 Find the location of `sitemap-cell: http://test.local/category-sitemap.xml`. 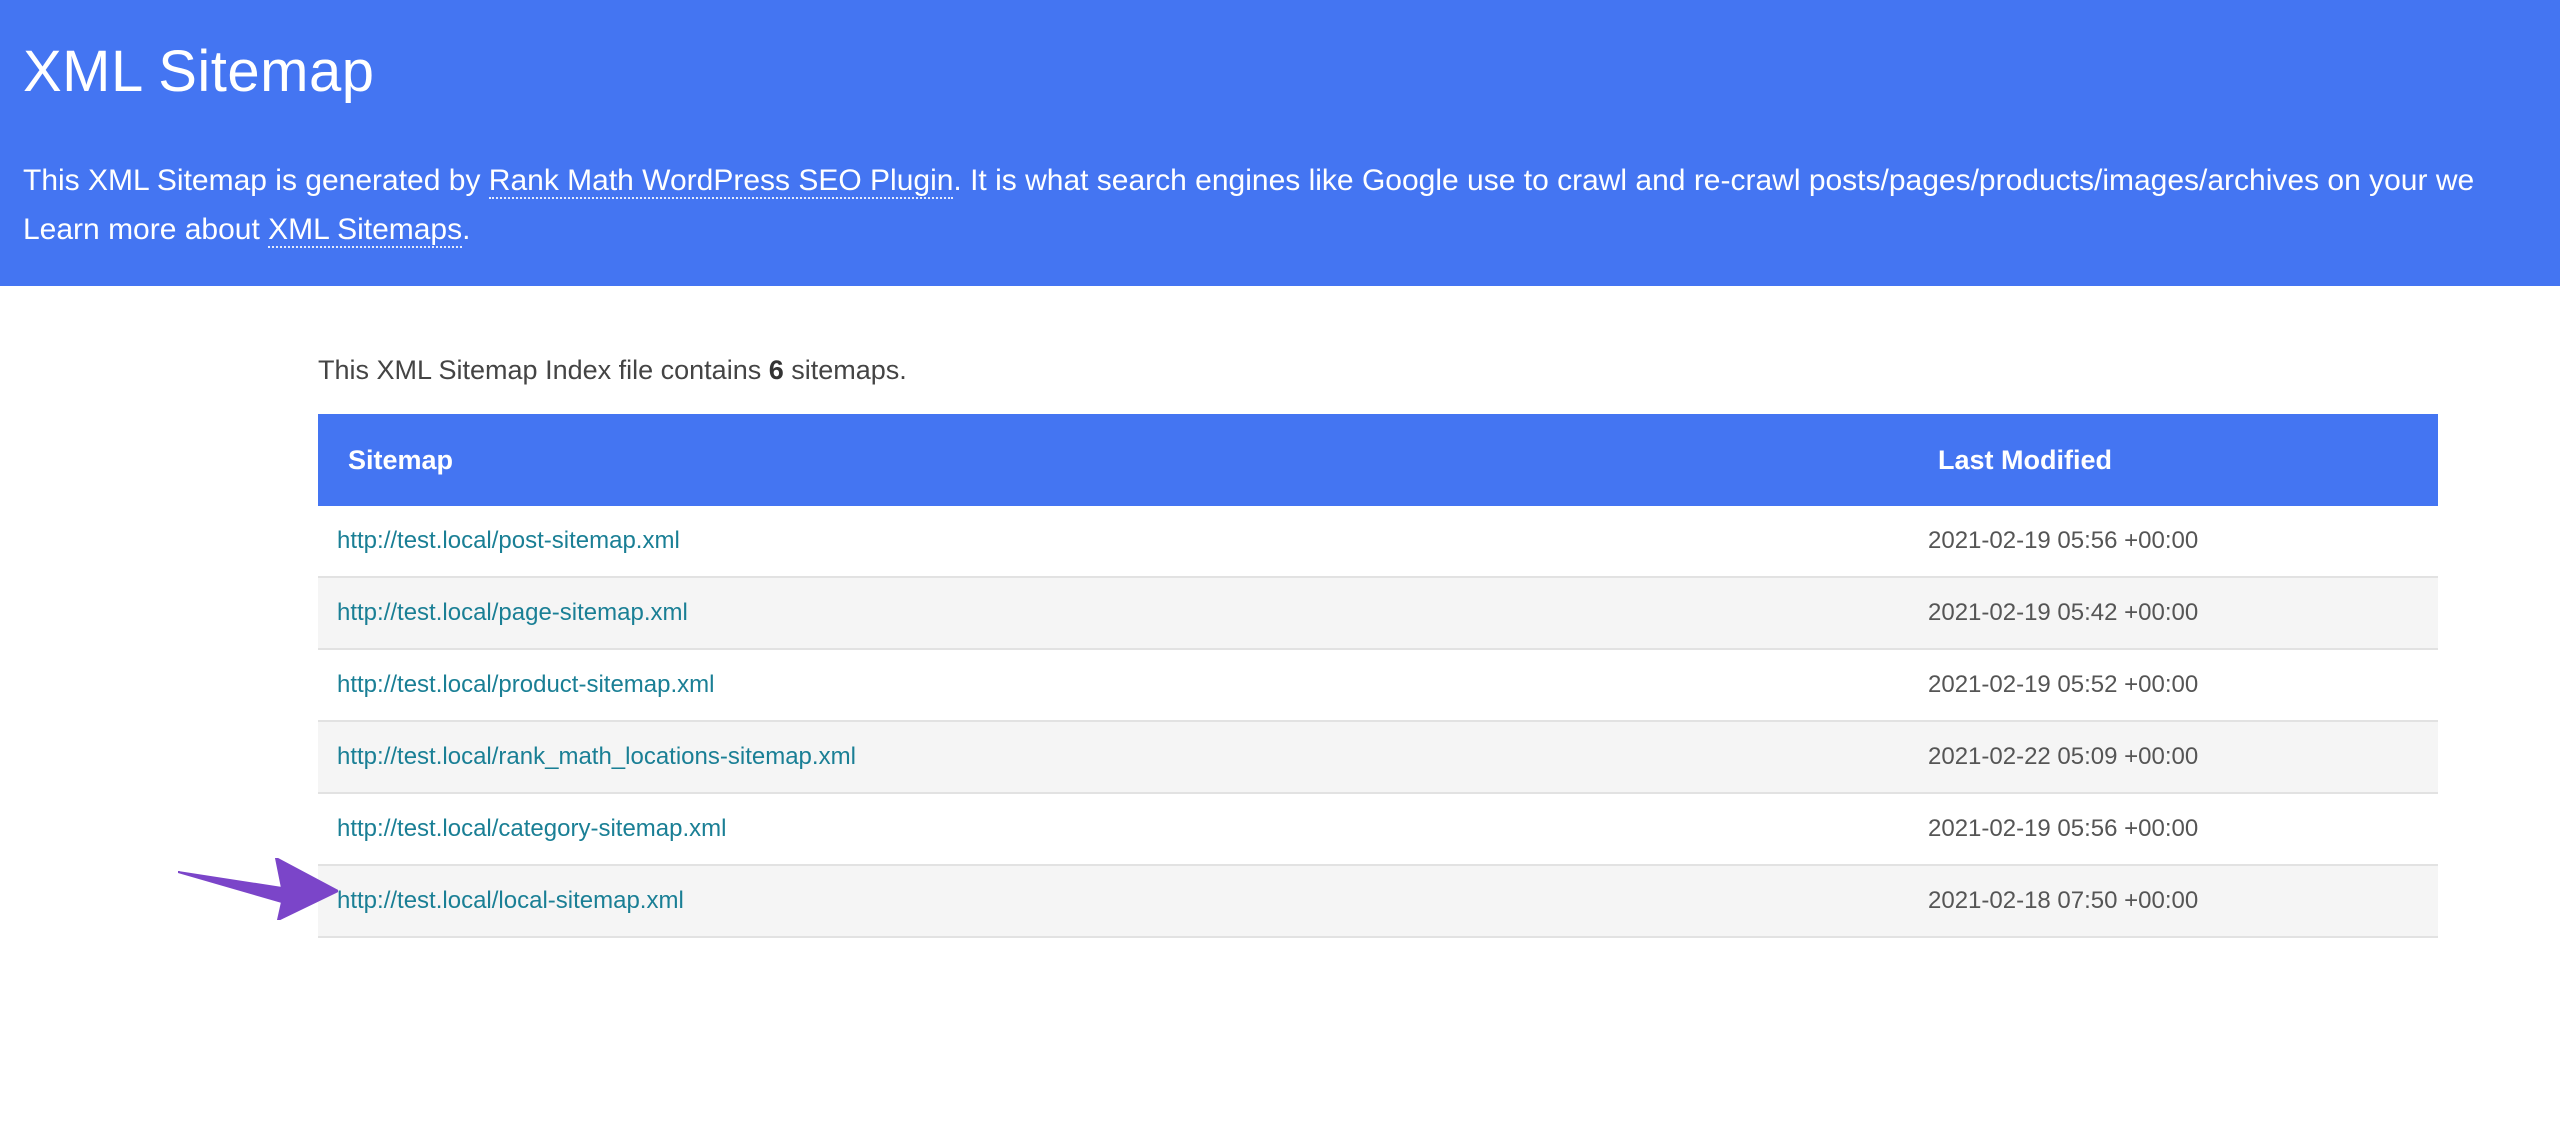

sitemap-cell: http://test.local/category-sitemap.xml is located at coordinates (1123, 829).